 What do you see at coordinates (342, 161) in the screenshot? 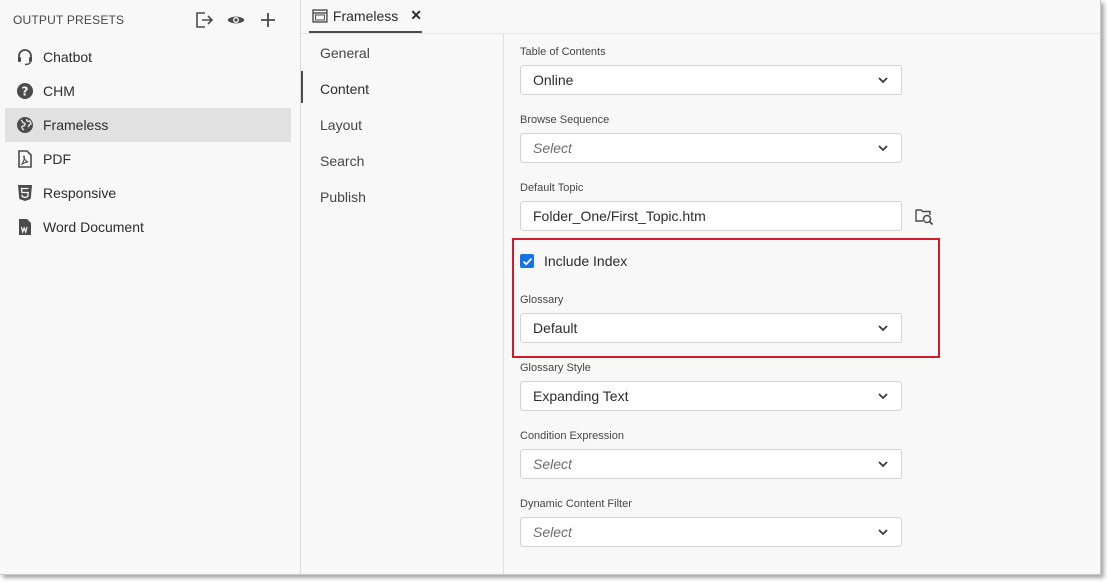
I see `nav-search: Search` at bounding box center [342, 161].